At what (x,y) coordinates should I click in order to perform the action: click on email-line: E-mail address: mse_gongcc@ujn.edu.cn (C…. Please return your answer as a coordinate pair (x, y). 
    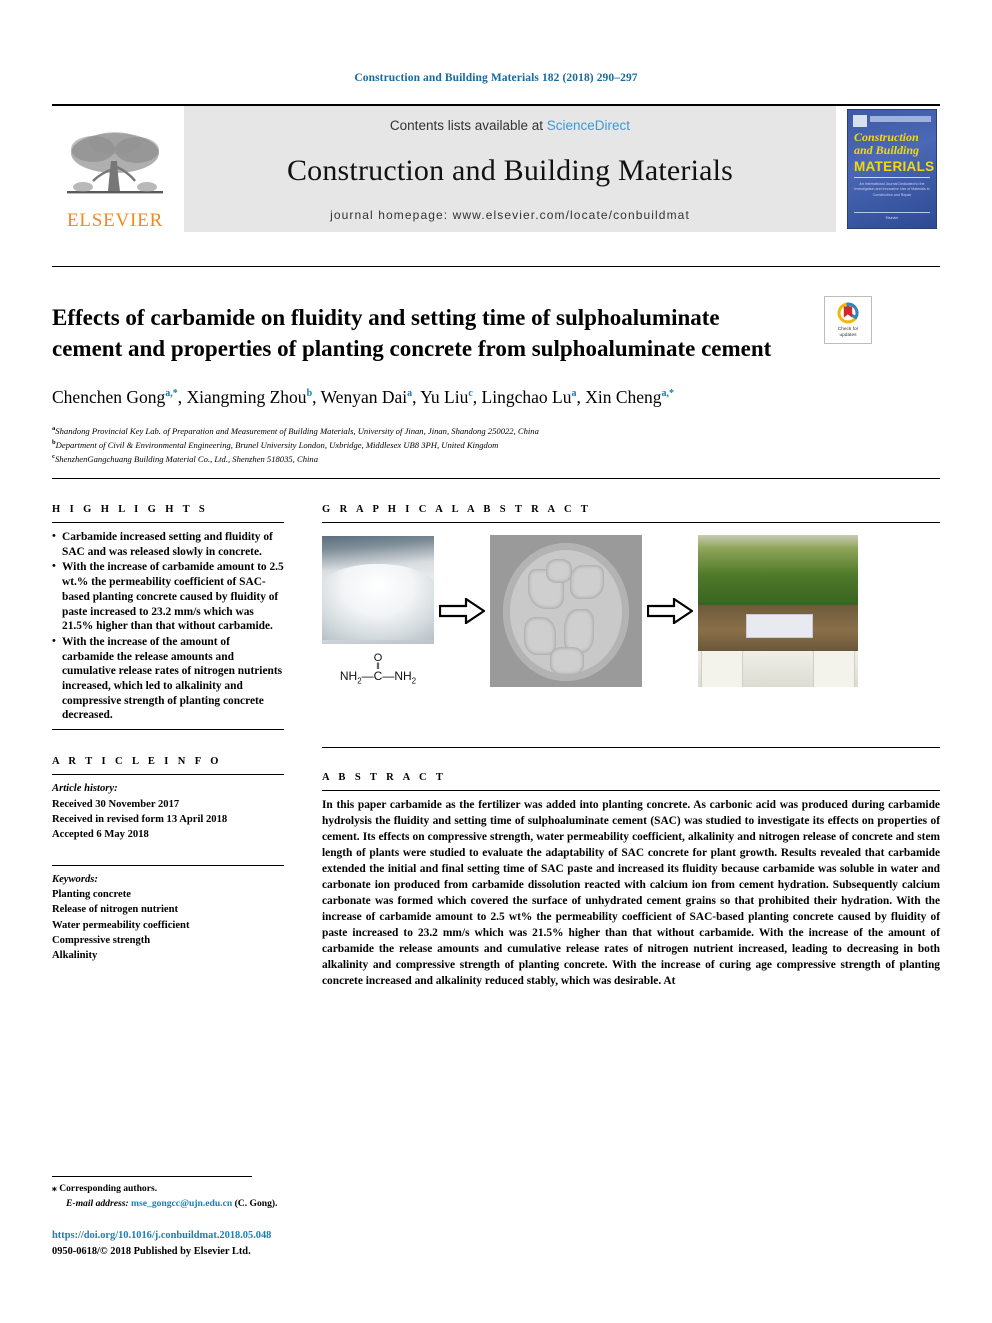
    Looking at the image, I should click on (312, 1204).